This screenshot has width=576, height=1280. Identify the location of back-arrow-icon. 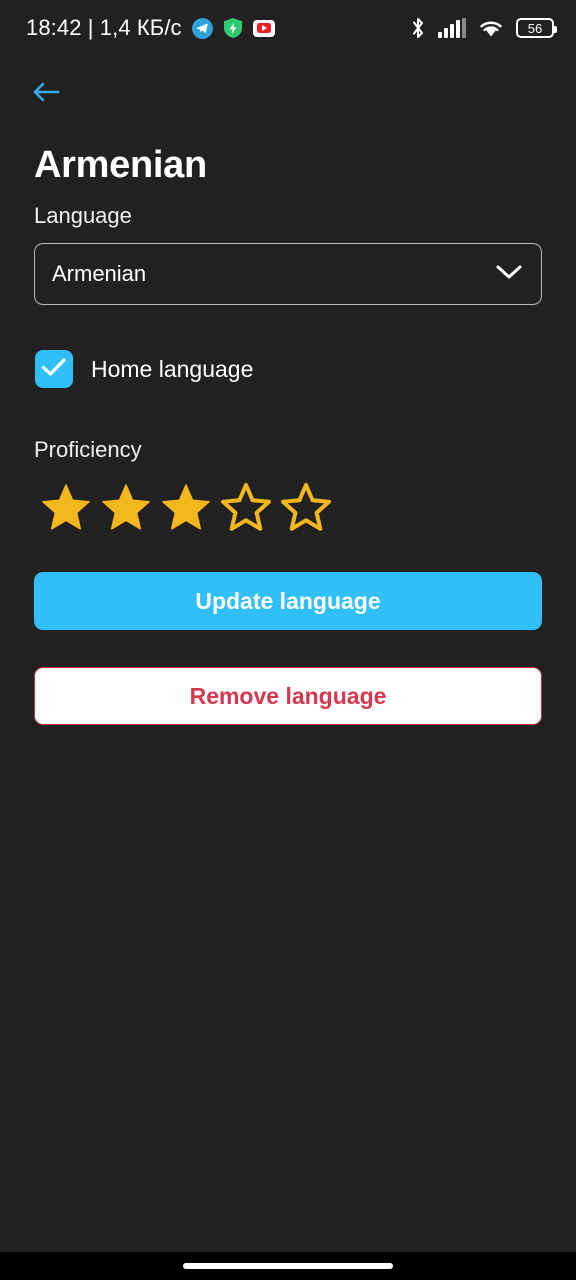
(46, 94).